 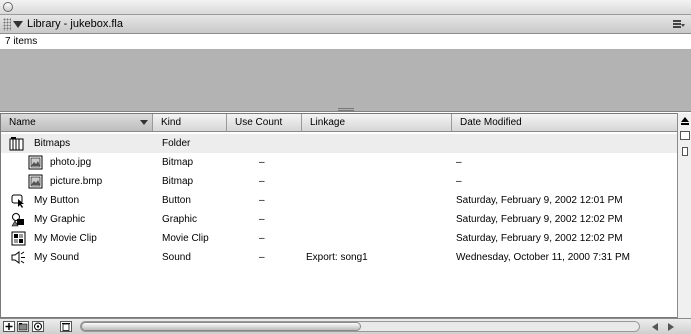 I want to click on new-folder-icon, so click(x=23, y=327).